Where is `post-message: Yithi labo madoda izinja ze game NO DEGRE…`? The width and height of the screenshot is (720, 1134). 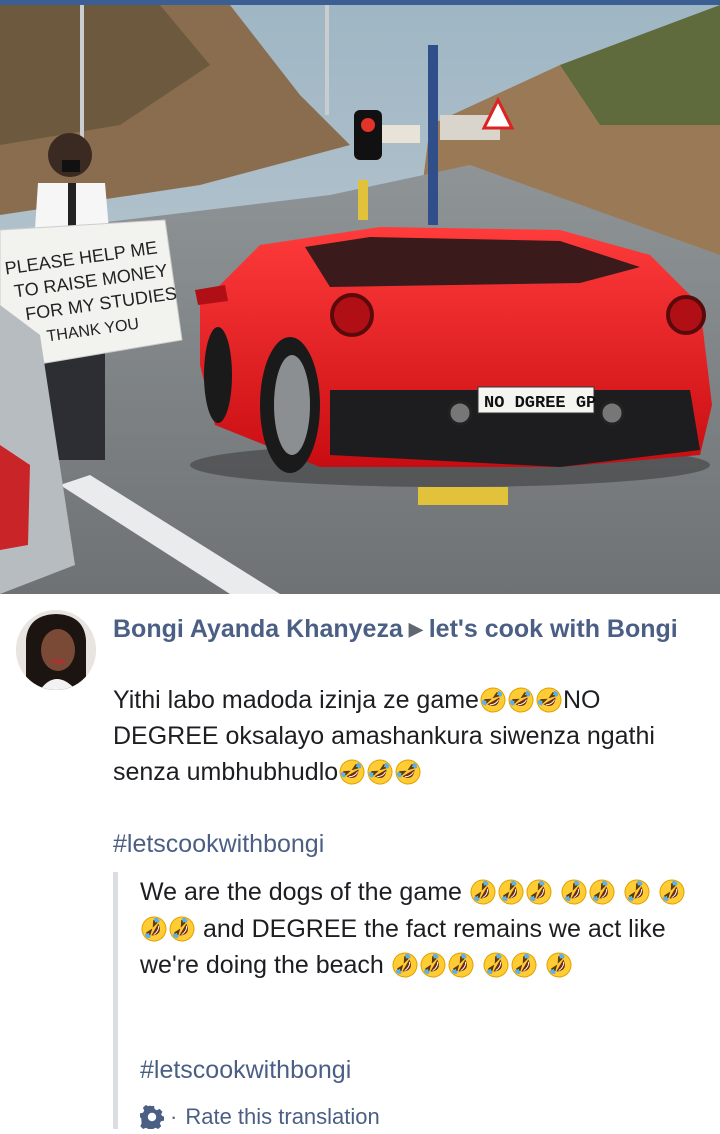
post-message: Yithi labo madoda izinja ze game NO DEGRE… is located at coordinates (410, 736).